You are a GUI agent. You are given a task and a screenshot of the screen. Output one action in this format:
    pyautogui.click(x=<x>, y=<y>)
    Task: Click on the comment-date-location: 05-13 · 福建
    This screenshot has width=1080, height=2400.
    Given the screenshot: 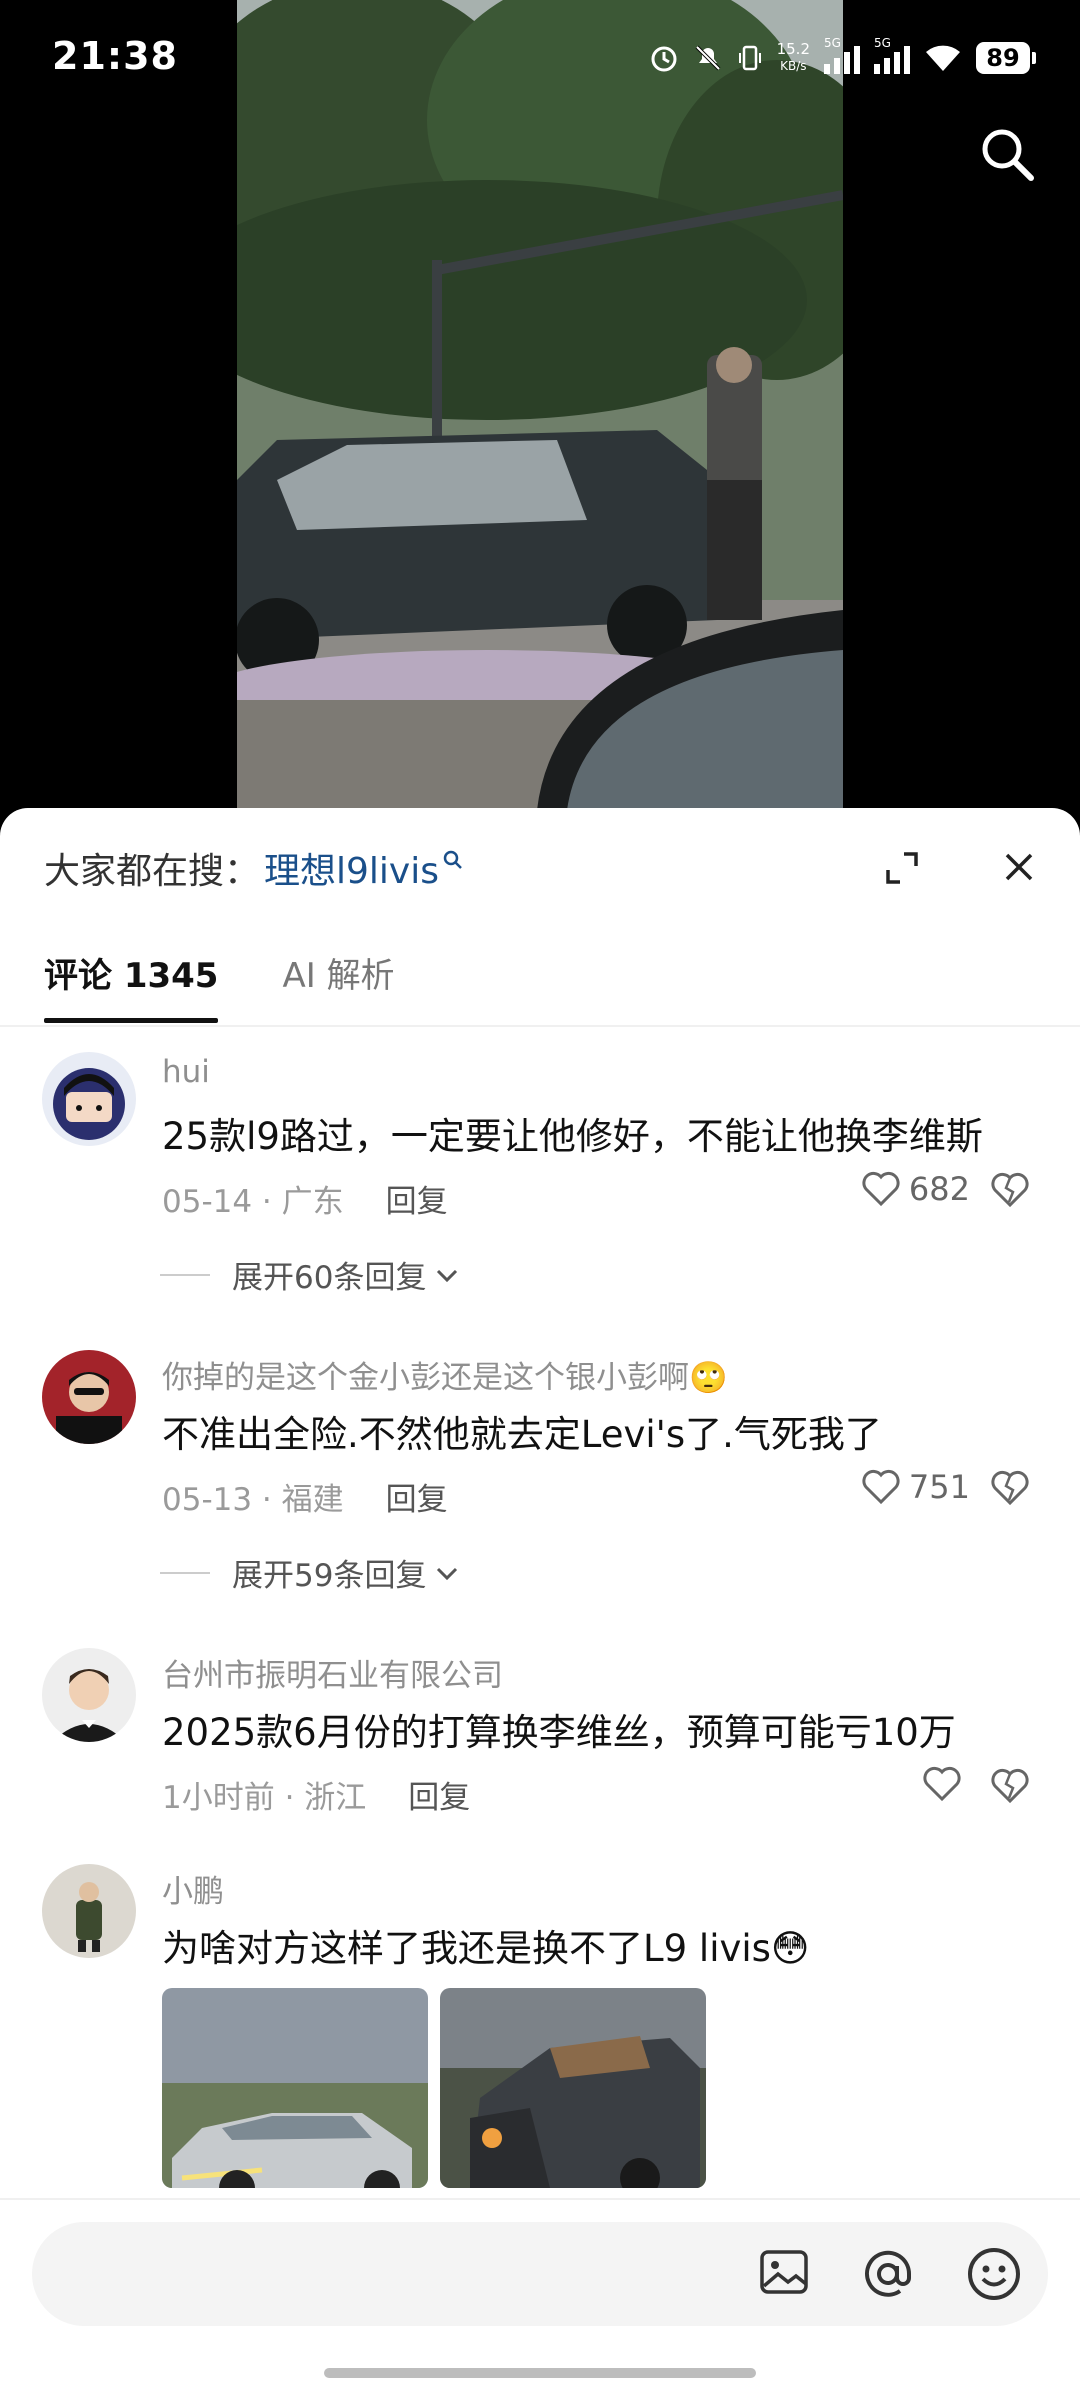 What is the action you would take?
    pyautogui.click(x=253, y=1500)
    